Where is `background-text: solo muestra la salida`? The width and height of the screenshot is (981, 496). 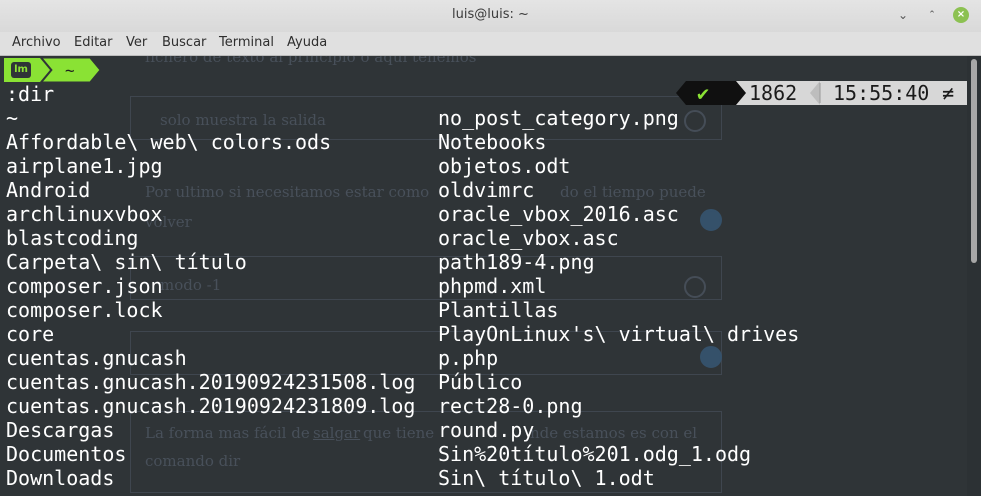 background-text: solo muestra la salida is located at coordinates (243, 120).